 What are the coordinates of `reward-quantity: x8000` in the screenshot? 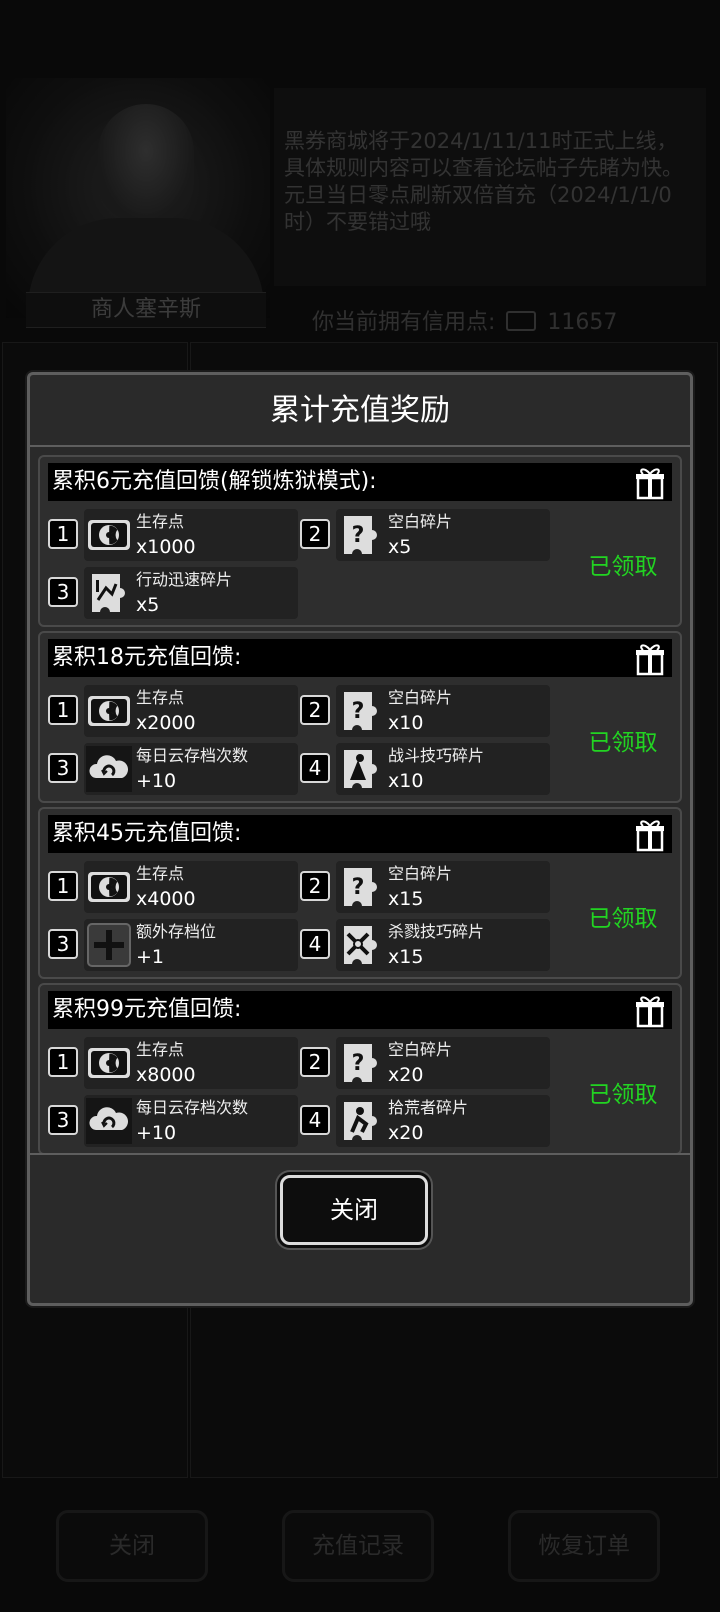 It's located at (166, 1075).